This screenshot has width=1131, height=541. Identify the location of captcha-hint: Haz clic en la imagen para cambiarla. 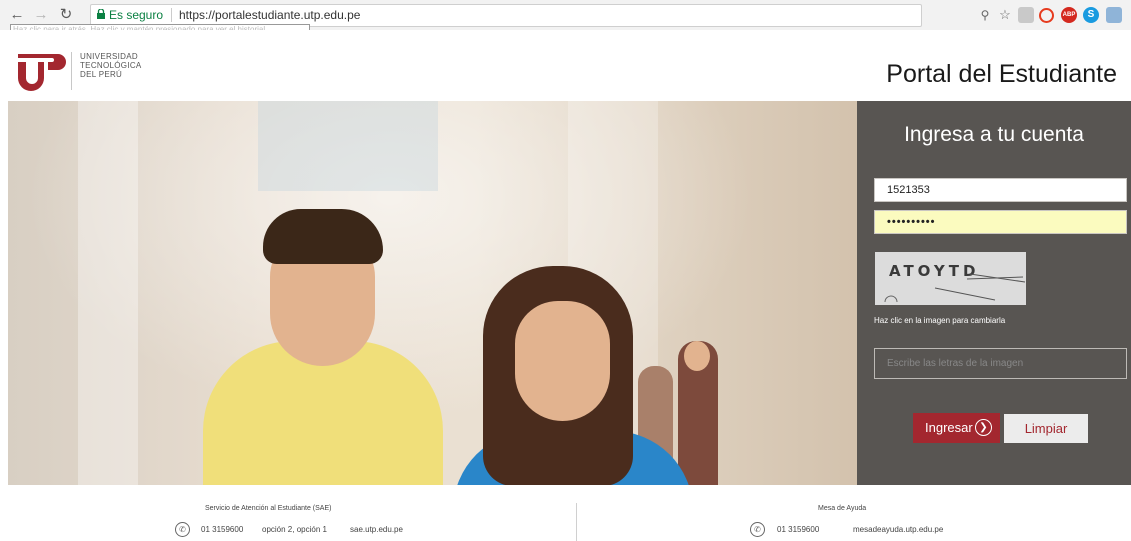
(940, 320).